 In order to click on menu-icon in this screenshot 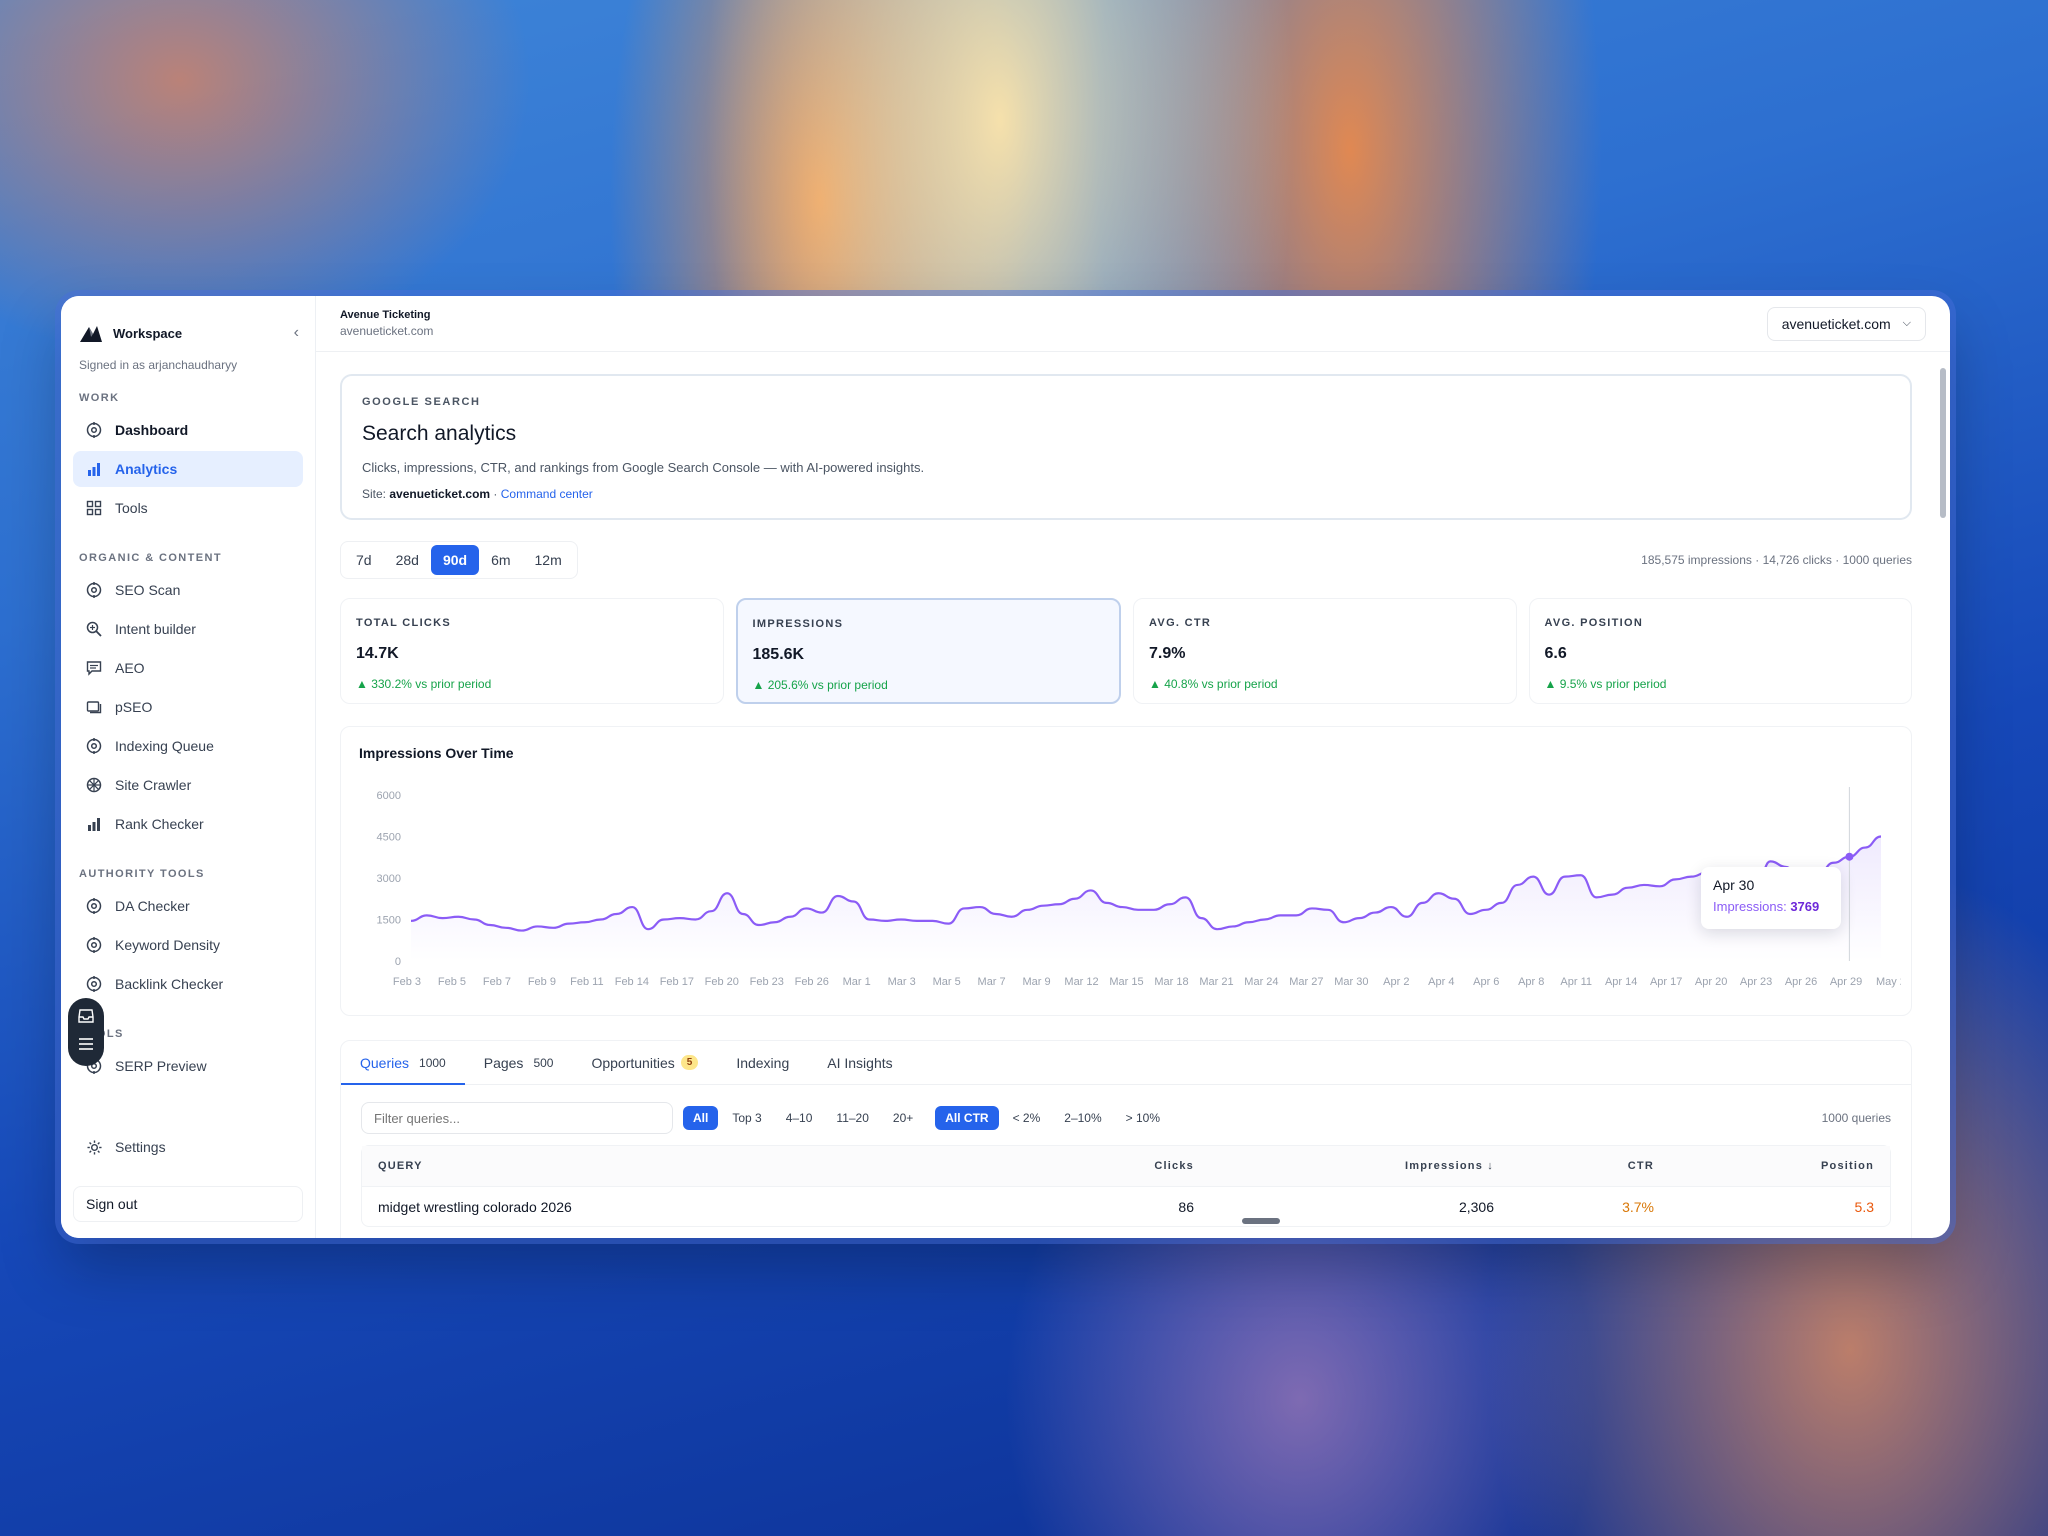, I will do `click(86, 1046)`.